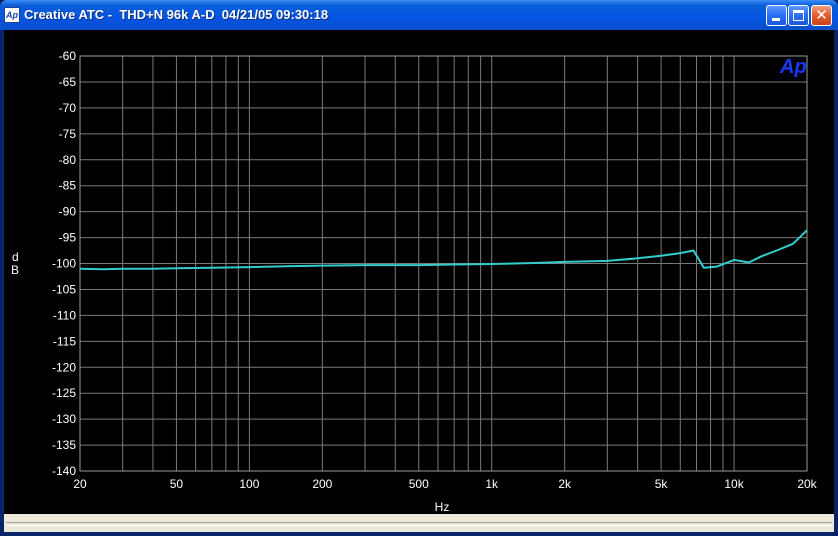 This screenshot has width=838, height=536. I want to click on x-tick-label: 100, so click(249, 484).